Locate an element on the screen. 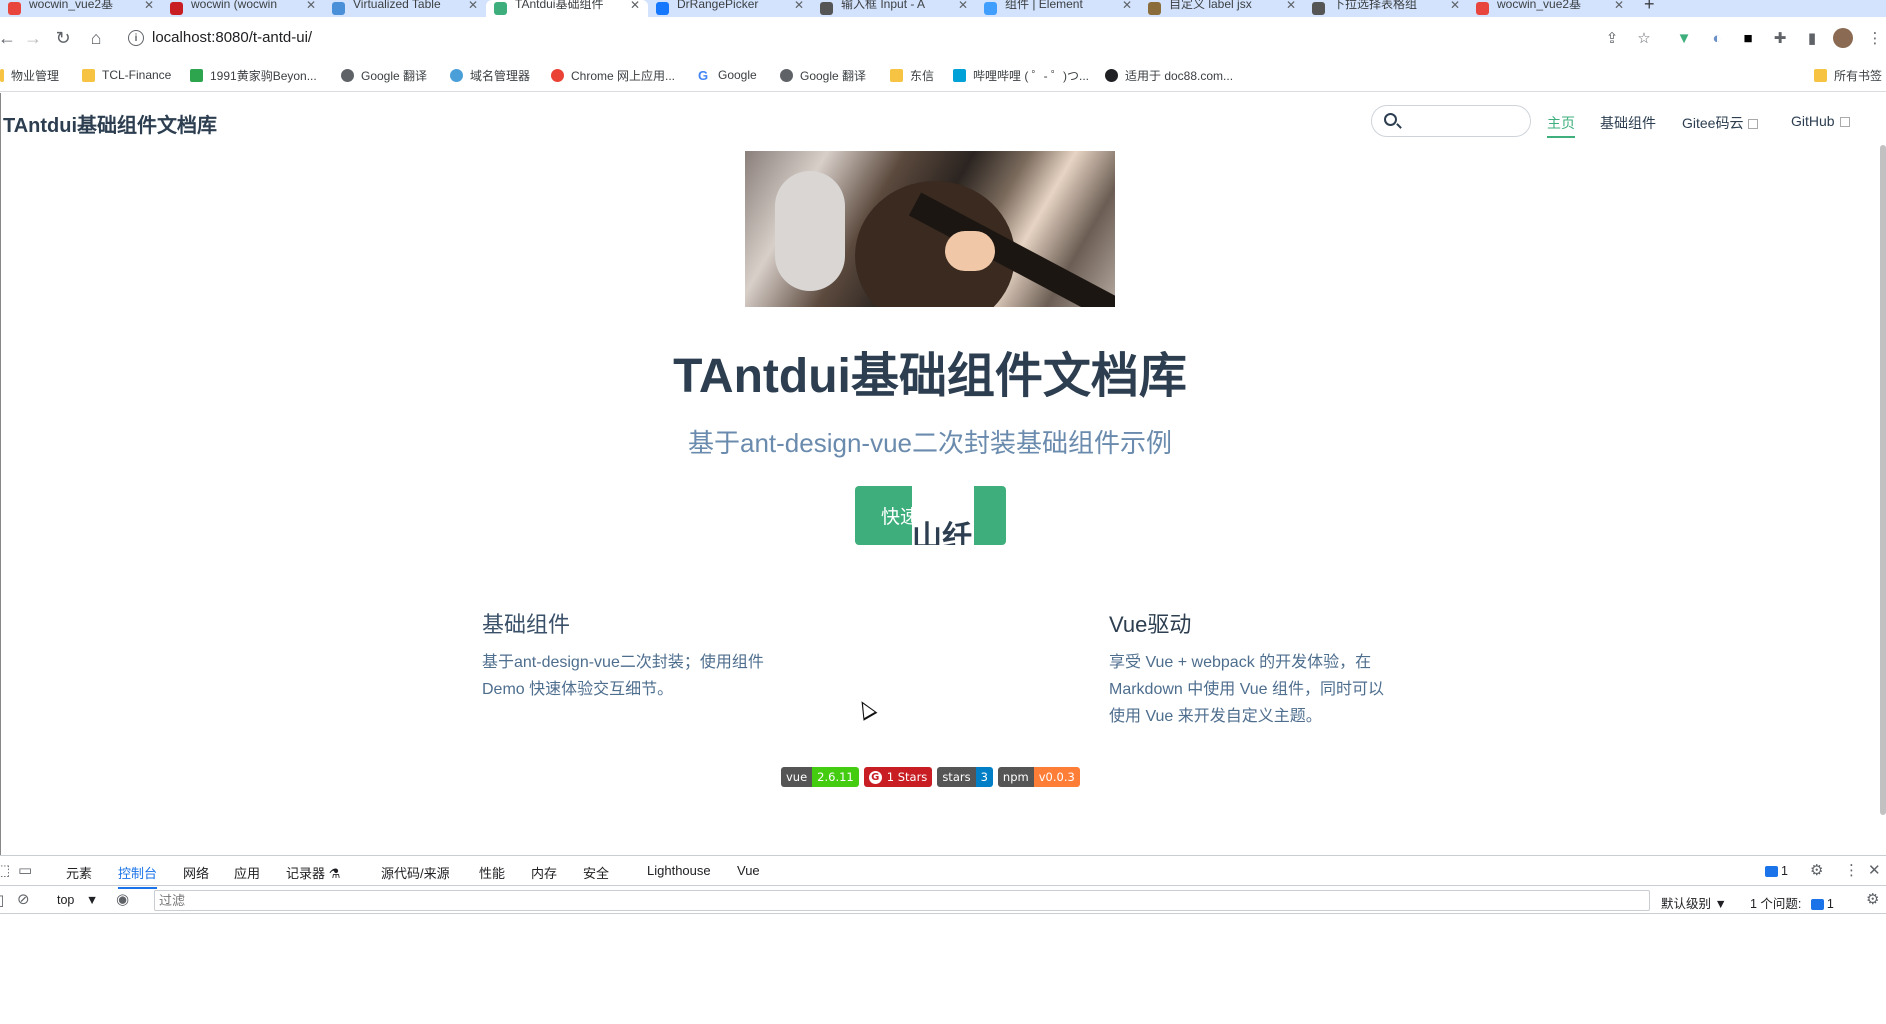 This screenshot has width=1886, height=1024. get-started-button: 快速 山纤 is located at coordinates (930, 515).